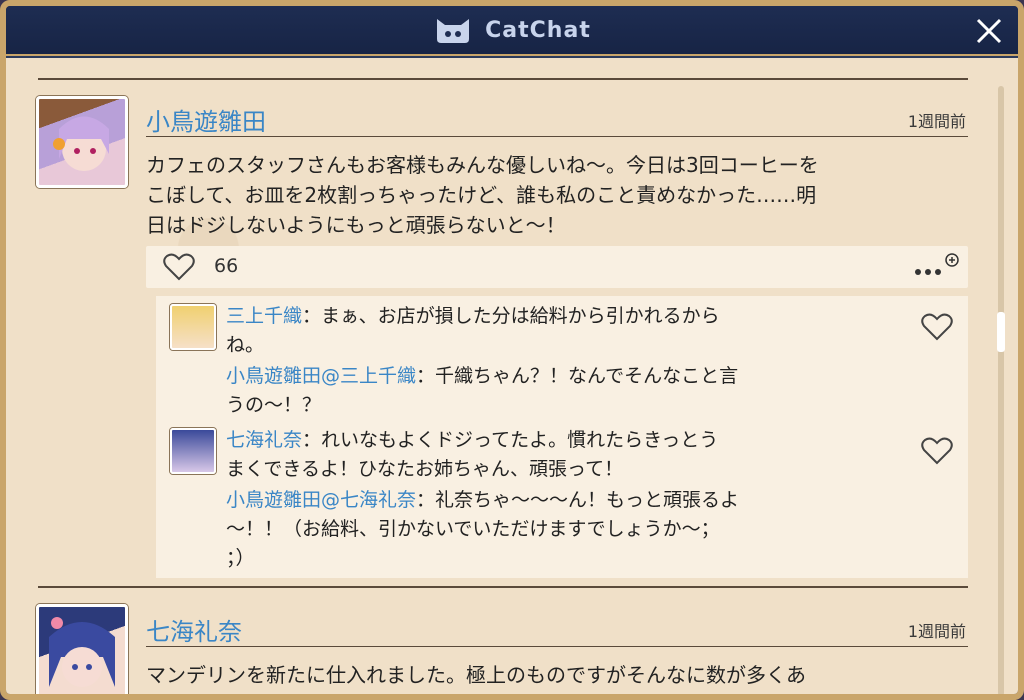  Describe the element at coordinates (194, 629) in the screenshot. I see `post-author-name: 七海礼奈` at that location.